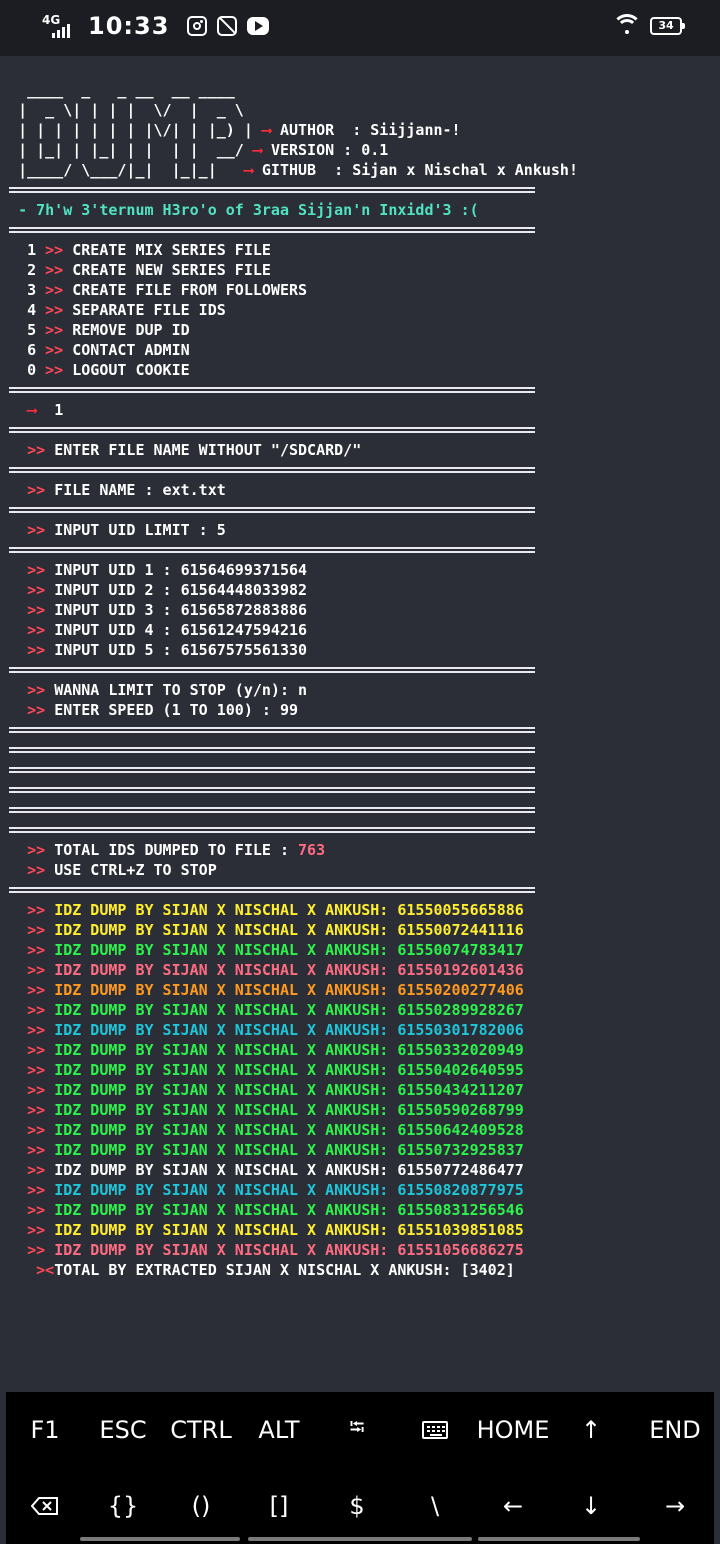 This screenshot has height=1544, width=720. What do you see at coordinates (312, 850) in the screenshot?
I see `total-dumped-count: 763` at bounding box center [312, 850].